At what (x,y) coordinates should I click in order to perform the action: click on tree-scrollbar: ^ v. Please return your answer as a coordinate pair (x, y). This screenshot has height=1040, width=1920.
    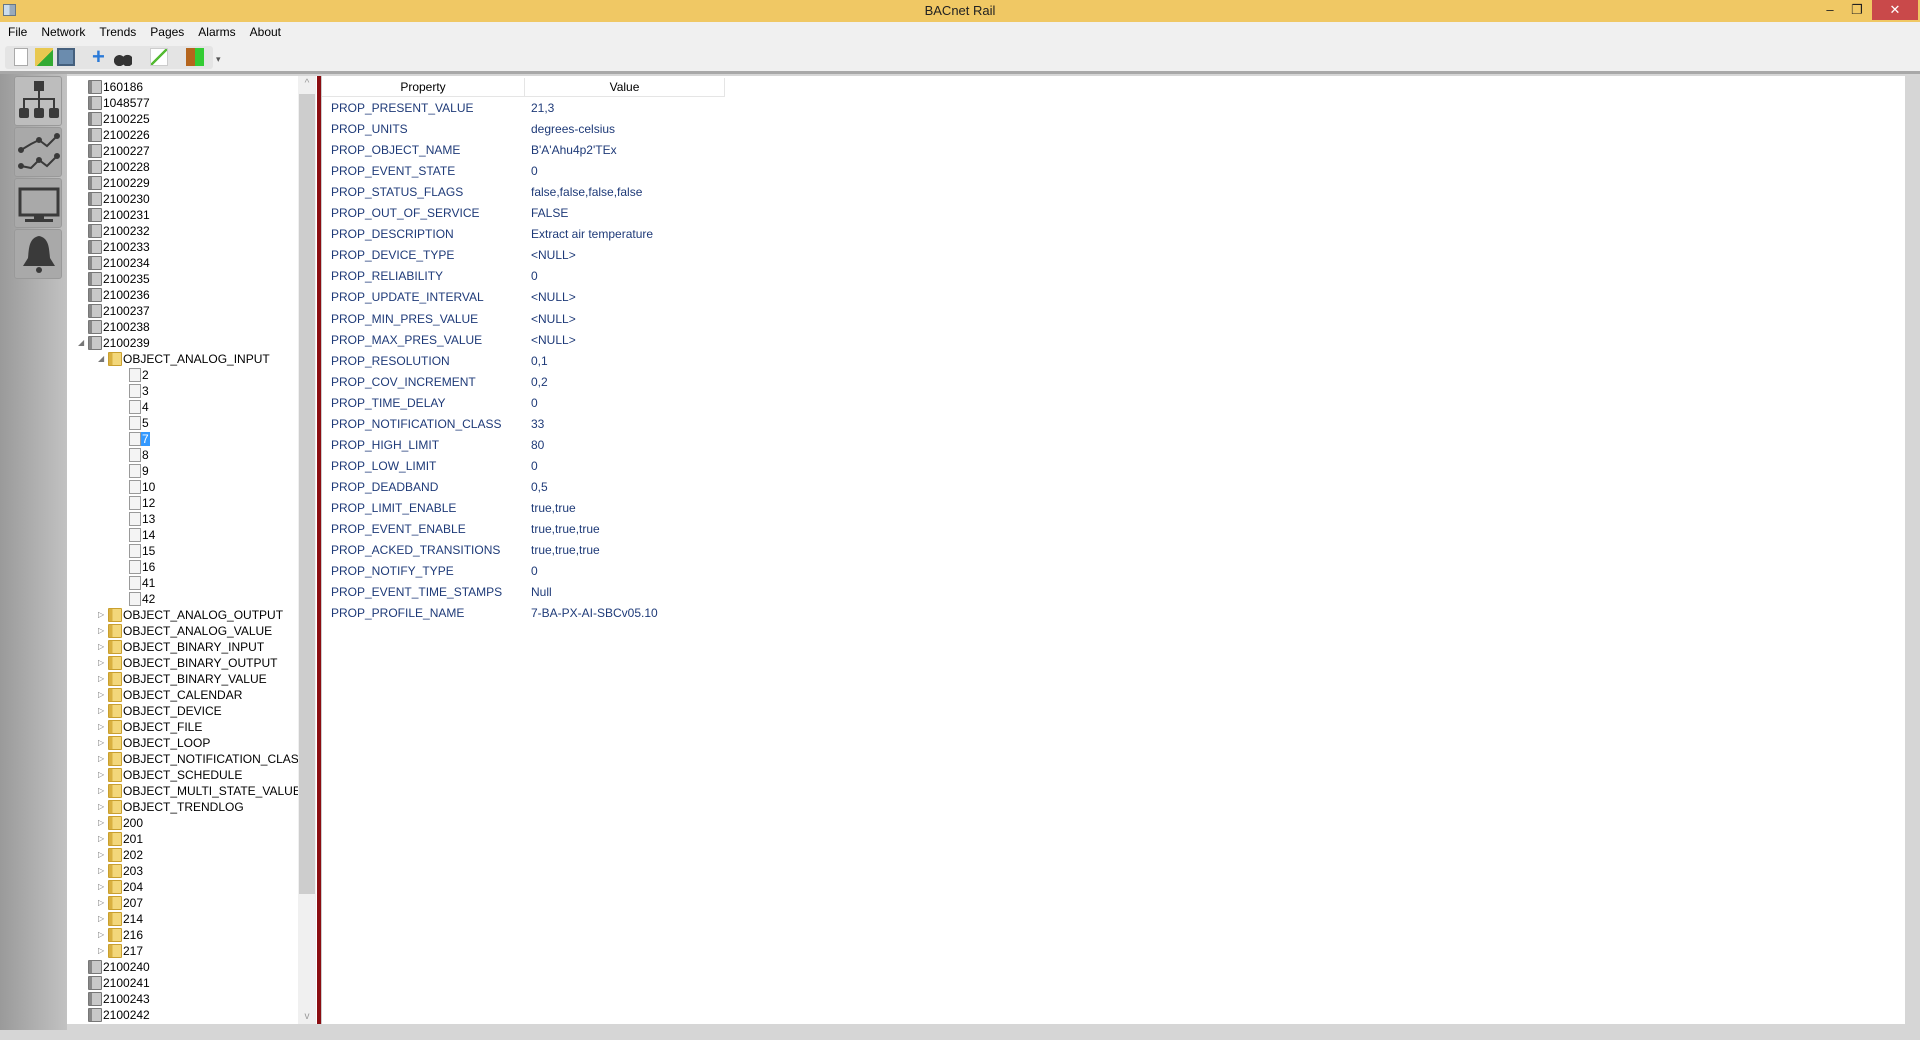
    Looking at the image, I should click on (307, 550).